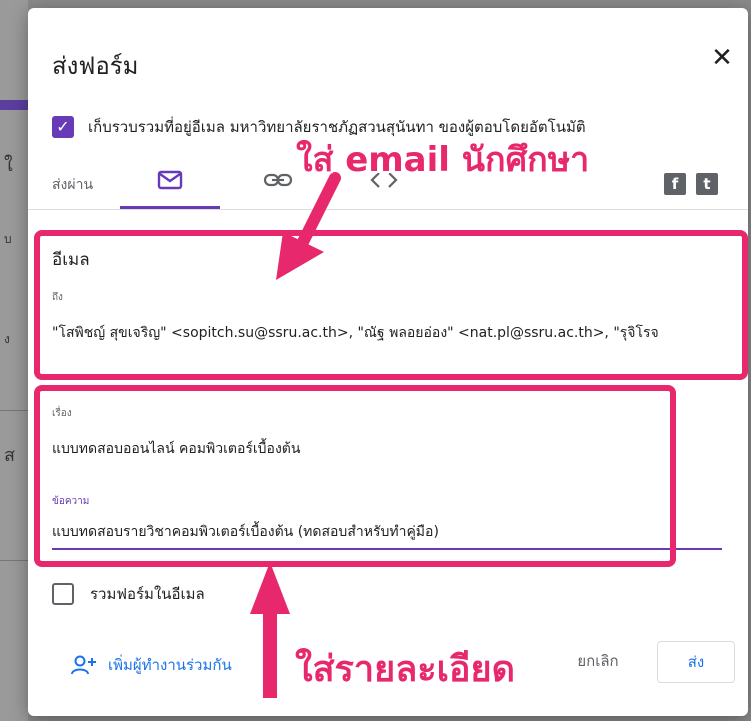  Describe the element at coordinates (270, 630) in the screenshot. I see `arrow-to-details` at that location.